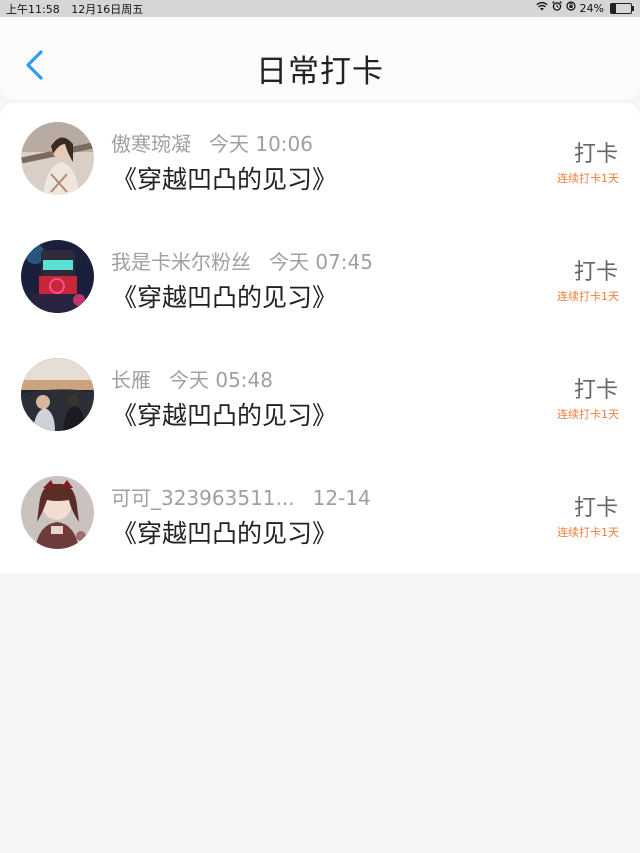 The height and width of the screenshot is (853, 640). What do you see at coordinates (181, 262) in the screenshot?
I see `username: 我是卡米尔粉丝` at bounding box center [181, 262].